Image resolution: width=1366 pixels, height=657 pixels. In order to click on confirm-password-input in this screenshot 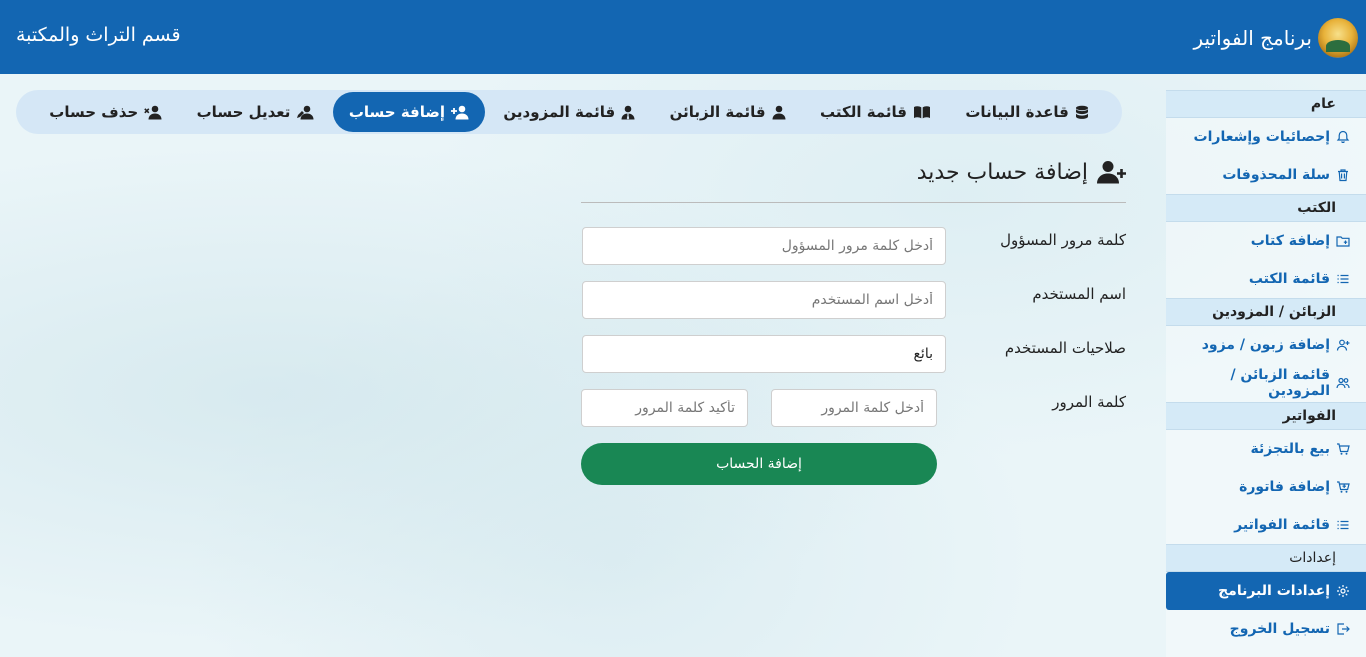, I will do `click(664, 408)`.